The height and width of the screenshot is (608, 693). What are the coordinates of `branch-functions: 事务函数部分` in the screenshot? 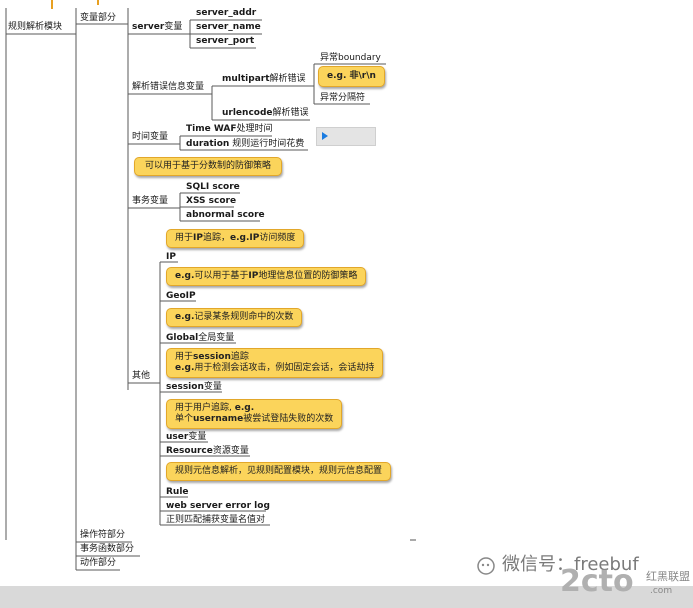 It's located at (107, 549).